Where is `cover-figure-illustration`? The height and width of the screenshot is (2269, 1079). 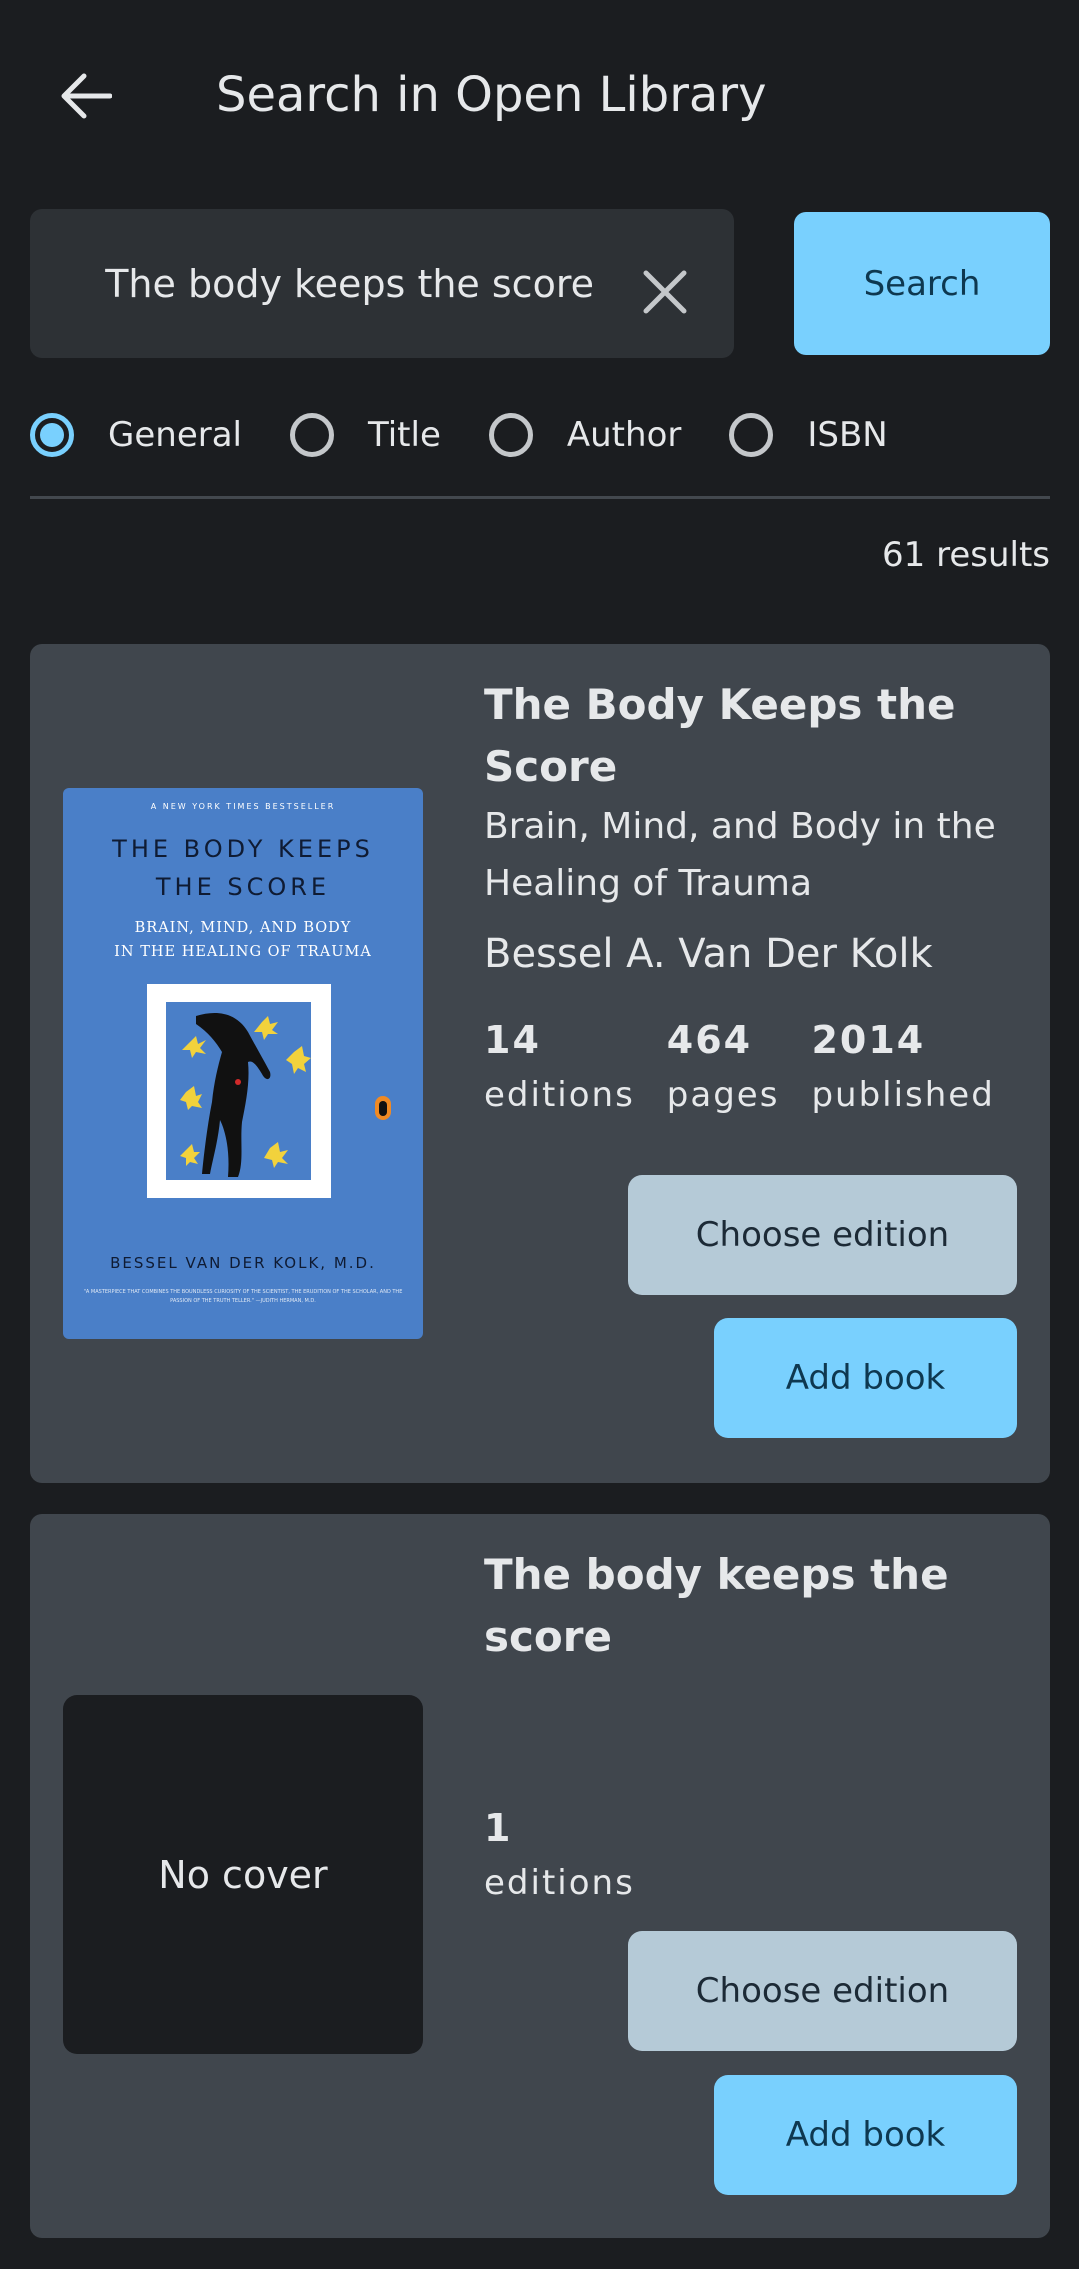 cover-figure-illustration is located at coordinates (245, 1095).